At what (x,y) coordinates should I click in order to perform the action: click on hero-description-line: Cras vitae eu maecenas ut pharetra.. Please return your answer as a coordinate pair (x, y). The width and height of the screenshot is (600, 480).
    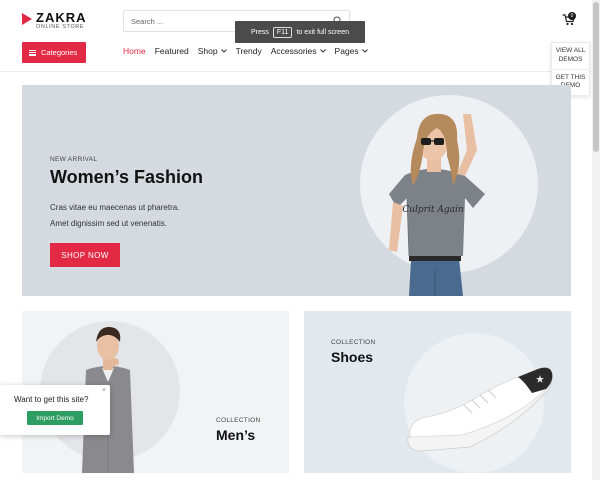
    Looking at the image, I should click on (115, 207).